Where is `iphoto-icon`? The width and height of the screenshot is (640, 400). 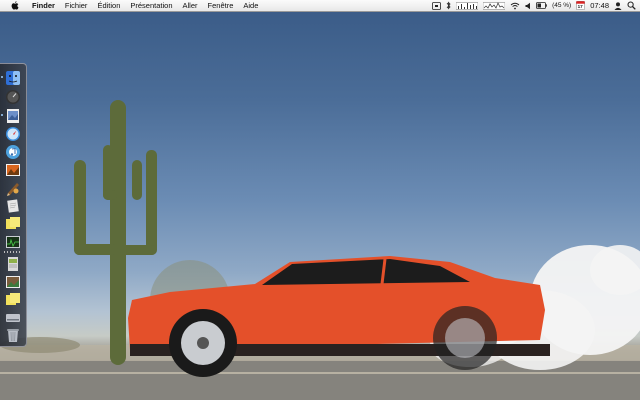 iphoto-icon is located at coordinates (13, 170).